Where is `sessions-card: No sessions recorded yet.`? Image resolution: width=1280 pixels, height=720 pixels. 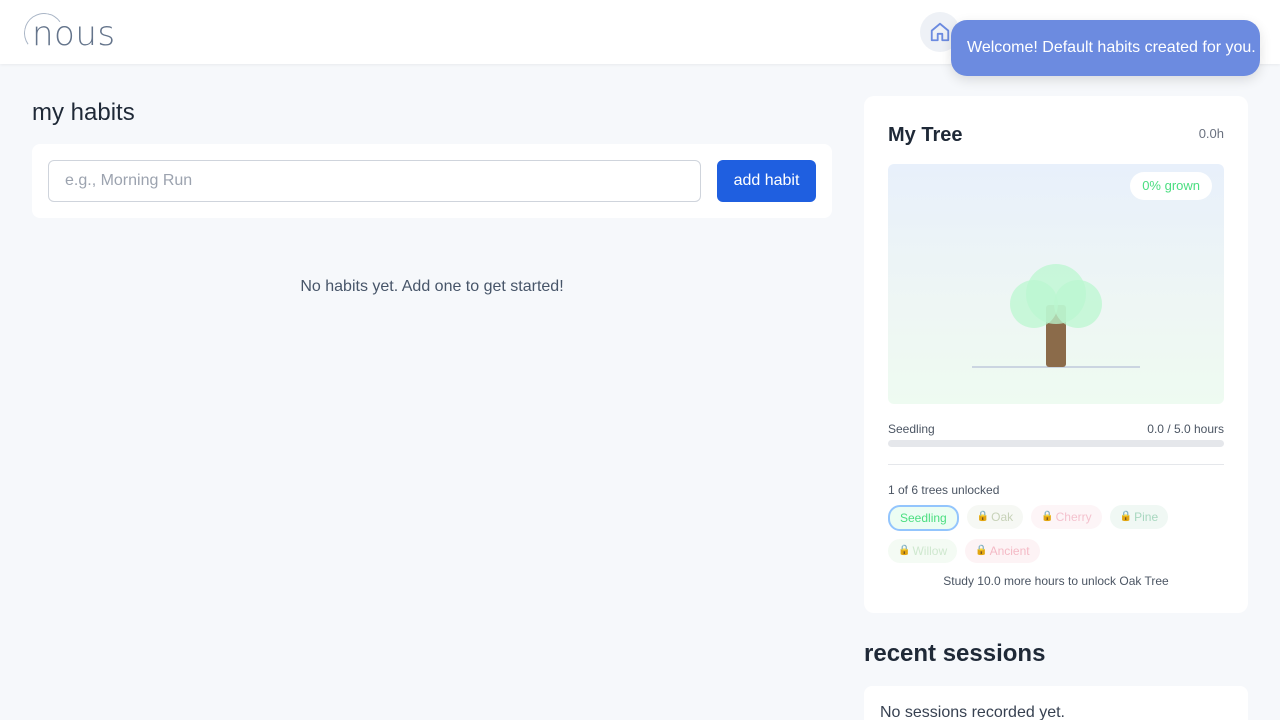
sessions-card: No sessions recorded yet. is located at coordinates (1056, 703).